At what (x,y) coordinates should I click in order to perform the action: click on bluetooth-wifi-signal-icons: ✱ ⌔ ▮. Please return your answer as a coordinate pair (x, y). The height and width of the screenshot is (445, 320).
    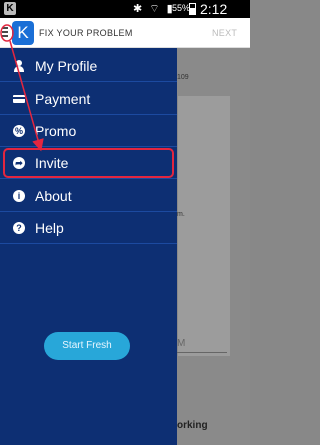
    Looking at the image, I should click on (154, 9).